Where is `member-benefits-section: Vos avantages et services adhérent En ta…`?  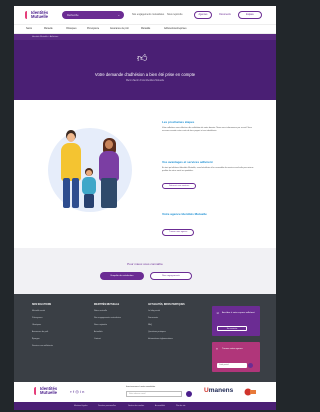
member-benefits-section: Vos avantages et services adhérent En ta… is located at coordinates (210, 175).